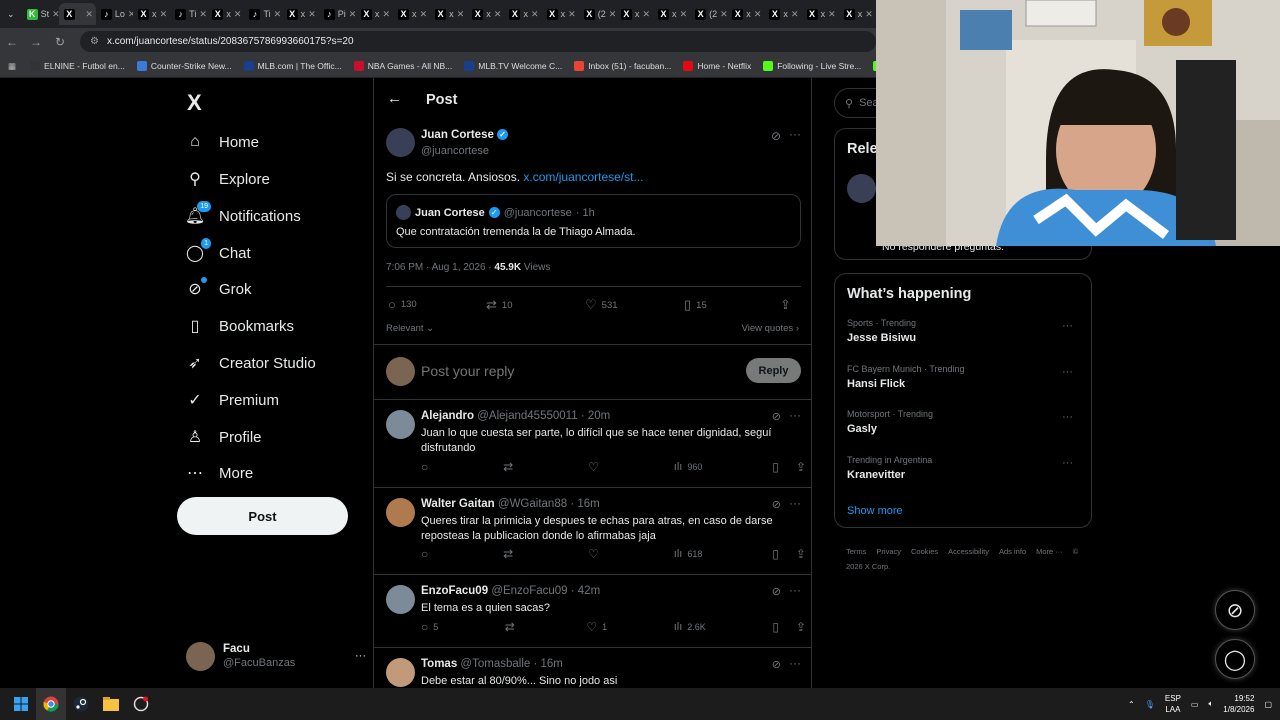  I want to click on reply-time: · 20m, so click(595, 416).